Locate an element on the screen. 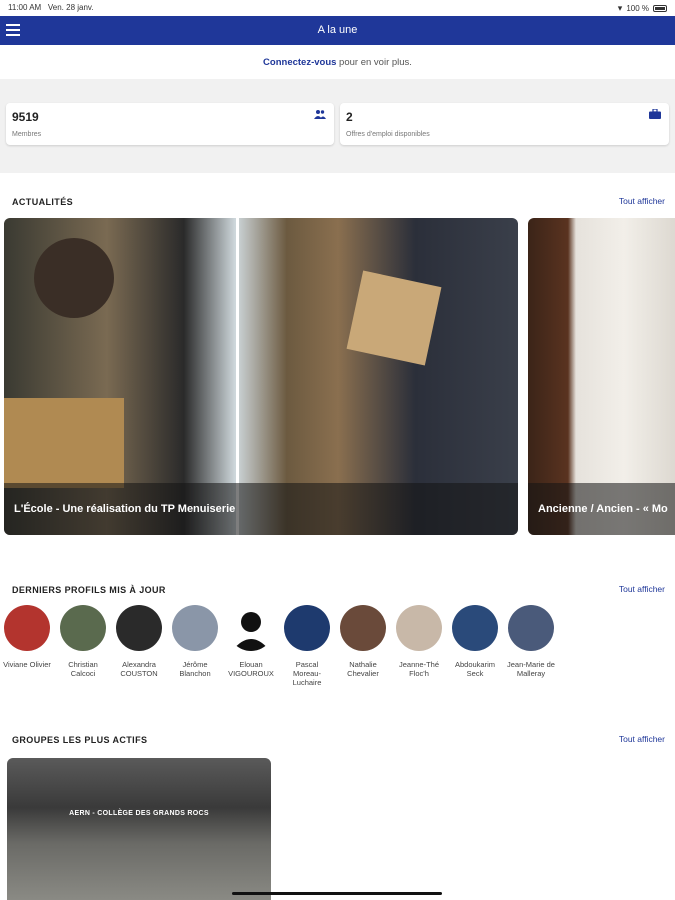  battery-level: 100 % is located at coordinates (637, 8).